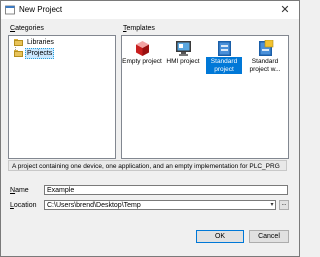 This screenshot has height=257, width=320. I want to click on category-item-libraries: Libraries, so click(35, 42).